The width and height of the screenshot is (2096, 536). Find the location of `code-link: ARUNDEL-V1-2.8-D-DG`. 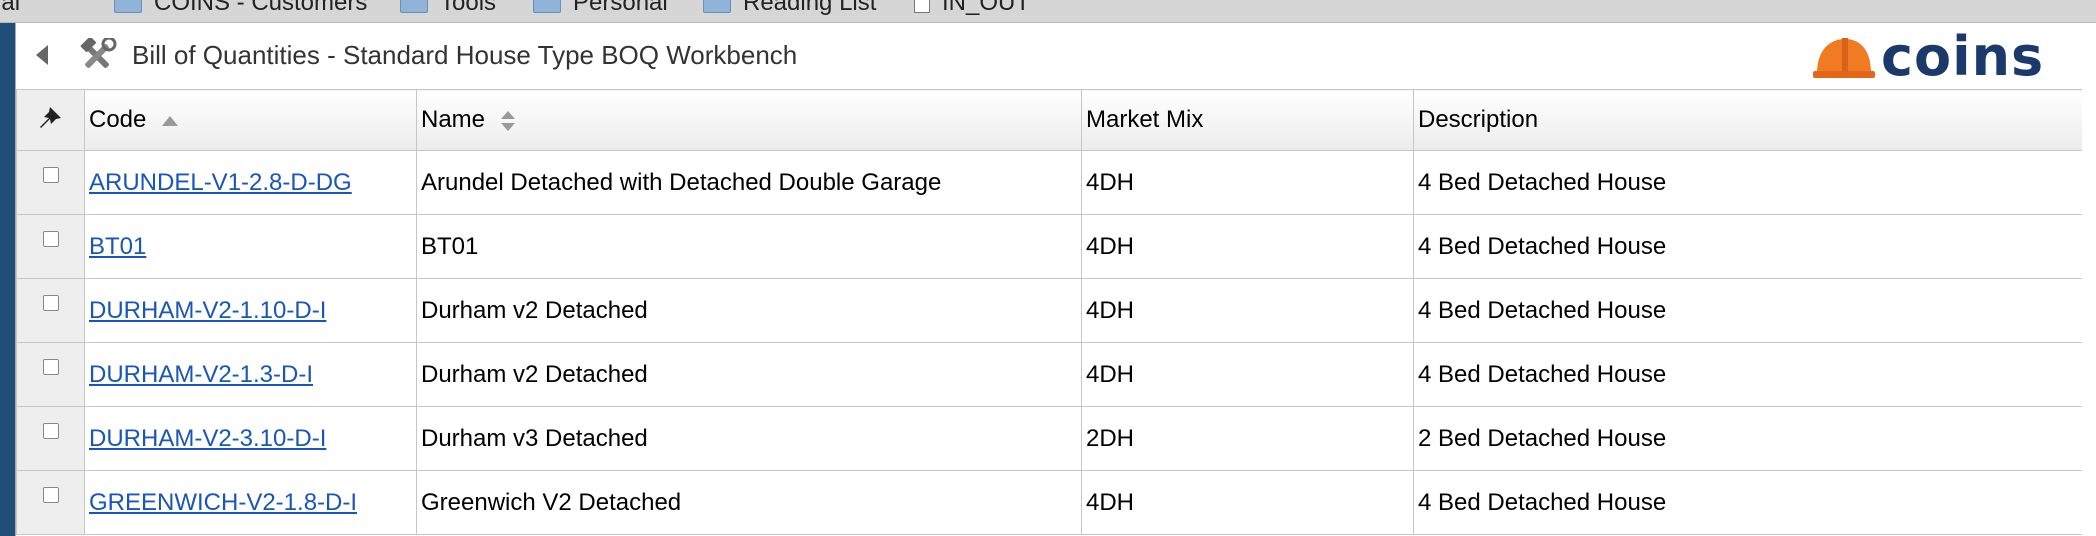

code-link: ARUNDEL-V1-2.8-D-DG is located at coordinates (220, 182).